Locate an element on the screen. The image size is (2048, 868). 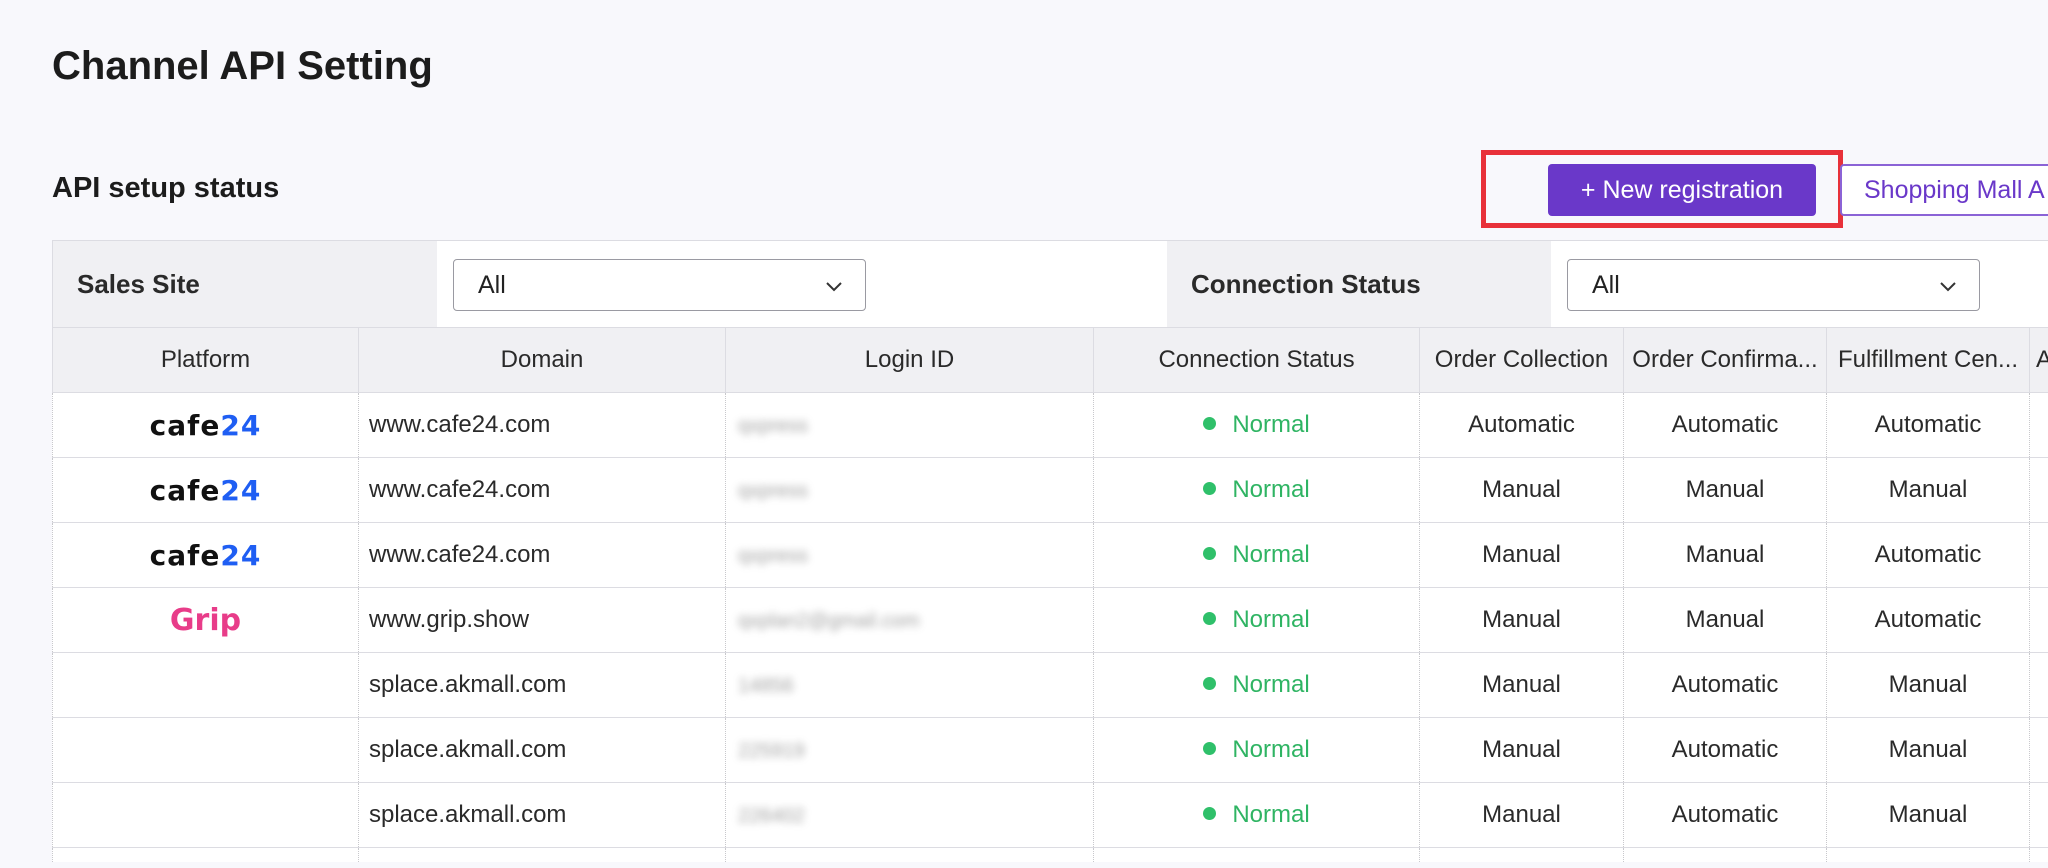
column-header-domain: Domain is located at coordinates (542, 360).